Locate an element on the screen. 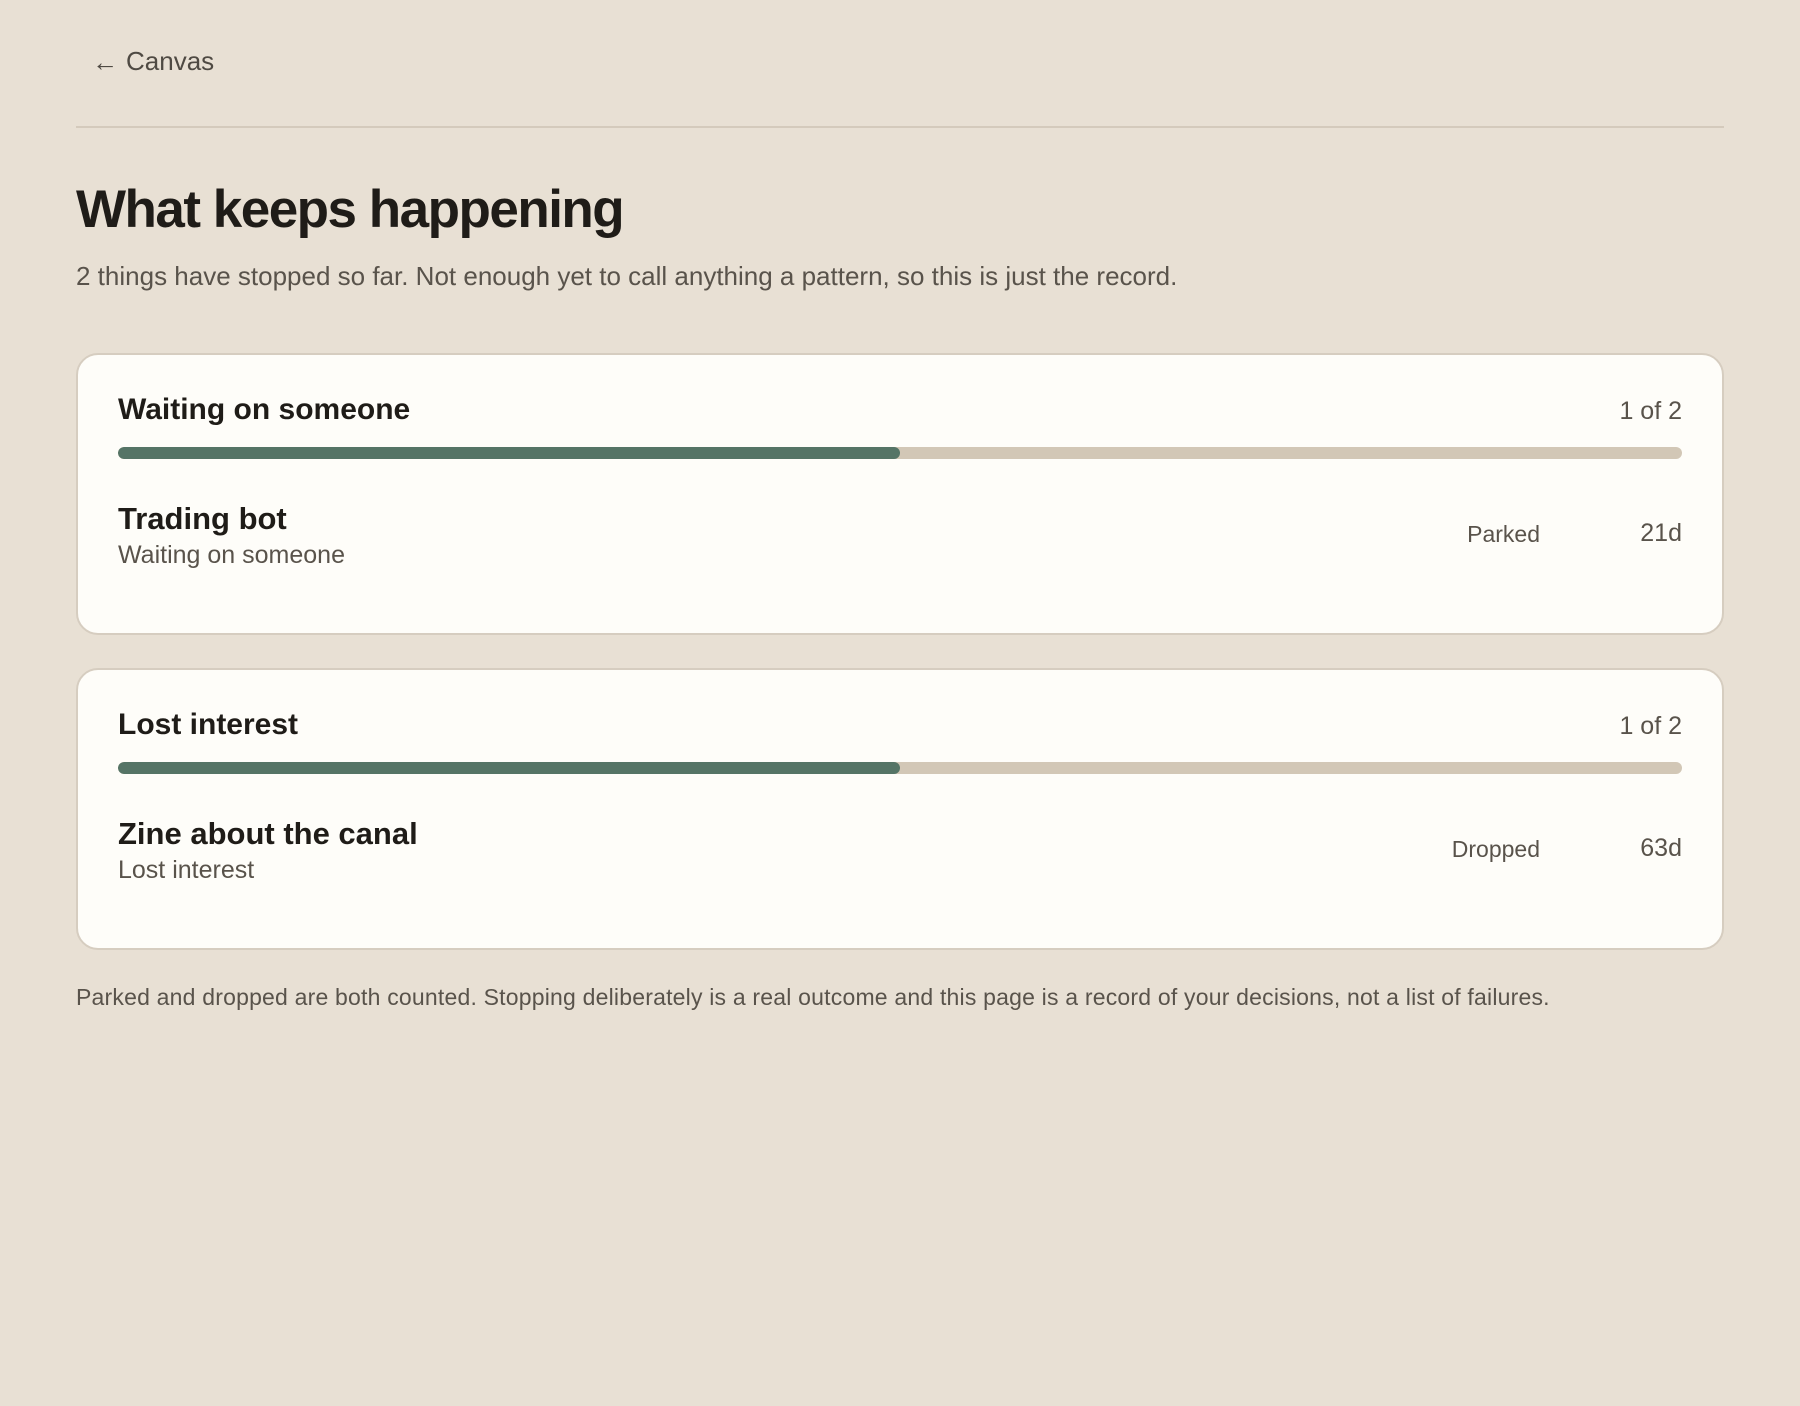 This screenshot has height=1406, width=1800. top-bar: ← Canvas is located at coordinates (900, 64).